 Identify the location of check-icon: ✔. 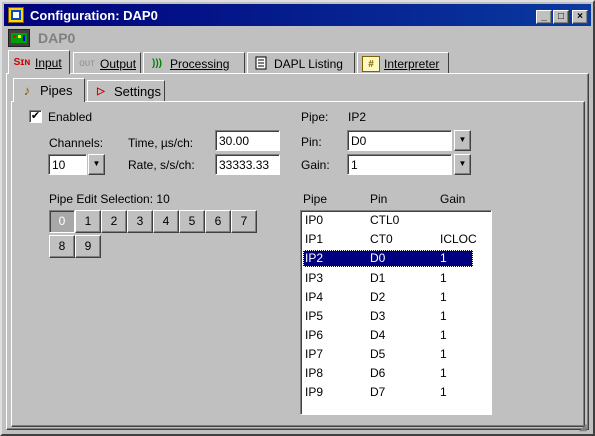
(35, 116).